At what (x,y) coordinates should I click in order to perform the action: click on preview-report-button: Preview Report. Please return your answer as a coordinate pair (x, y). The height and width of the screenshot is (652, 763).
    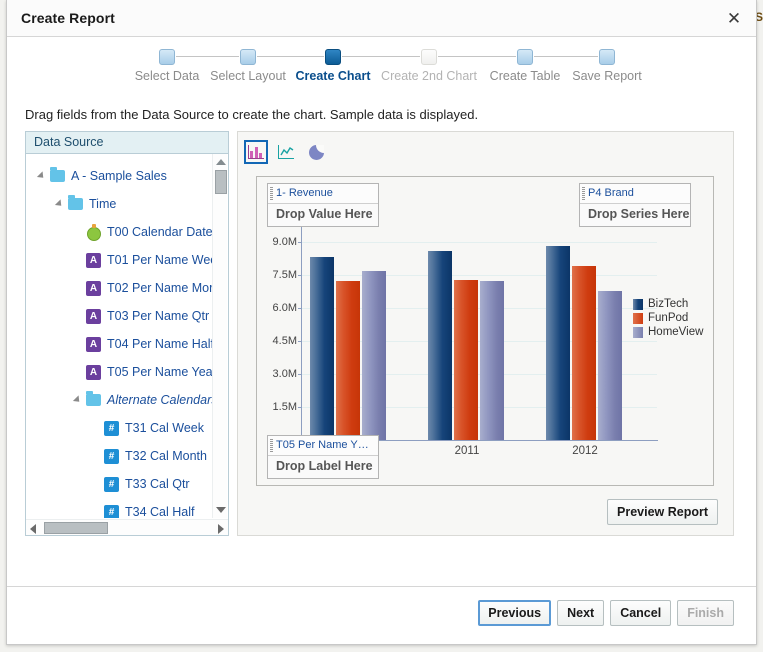
    Looking at the image, I should click on (663, 512).